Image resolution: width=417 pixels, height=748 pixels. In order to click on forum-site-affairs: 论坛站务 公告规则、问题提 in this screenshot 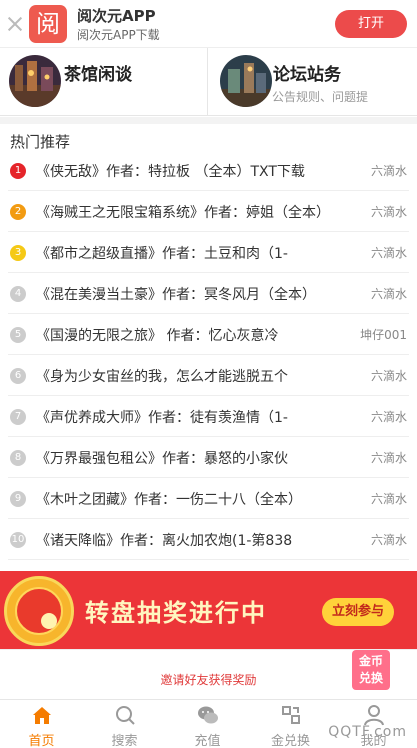, I will do `click(313, 82)`.